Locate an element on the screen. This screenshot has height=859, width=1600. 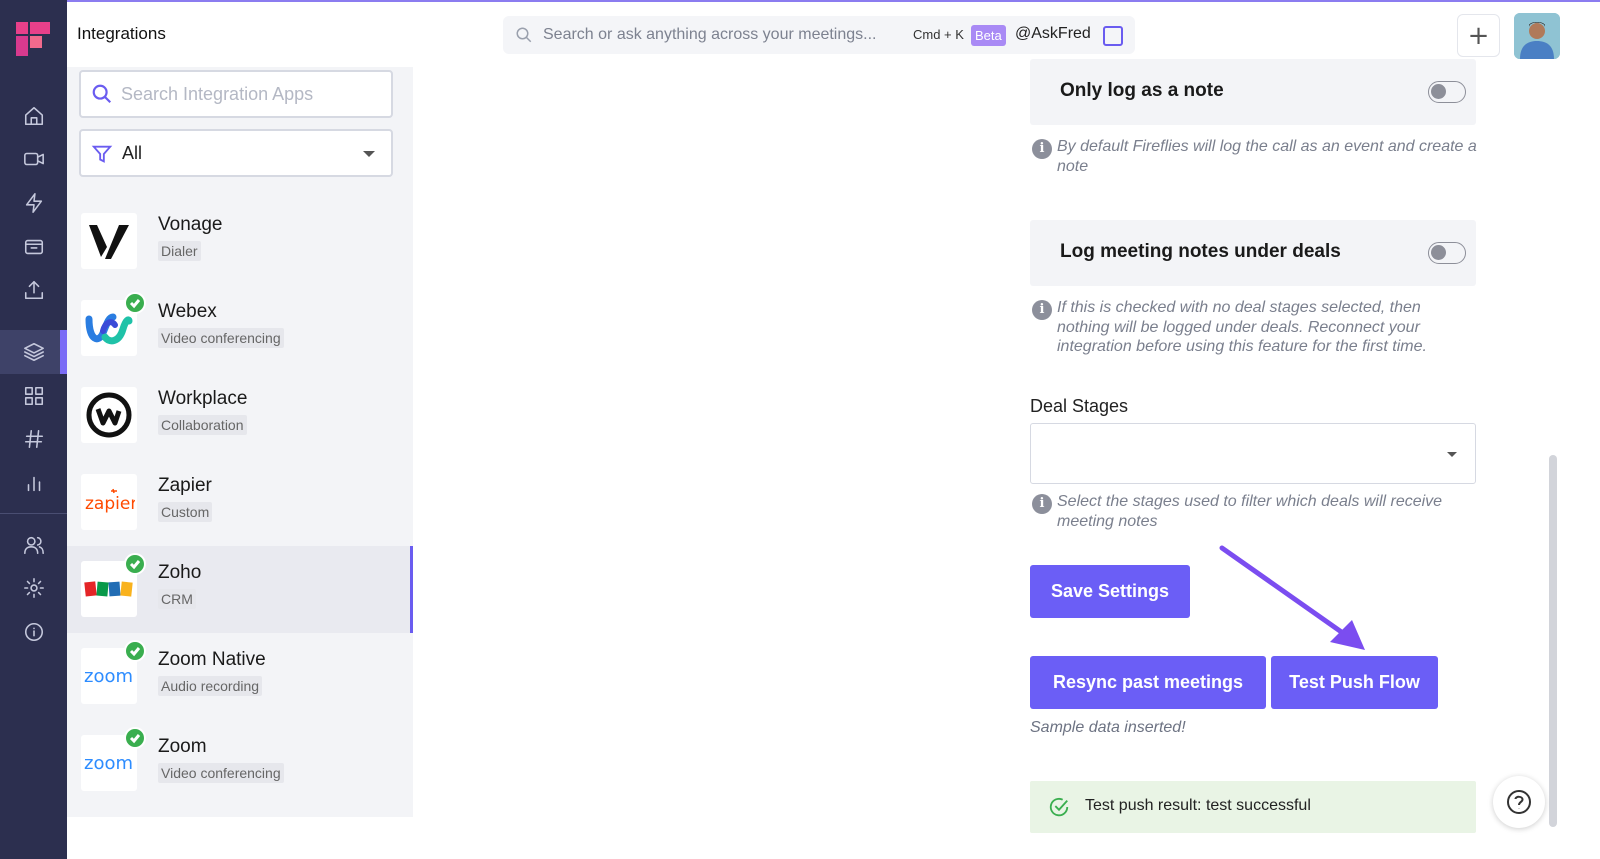
shortcut-hint: Cmd + K is located at coordinates (938, 34).